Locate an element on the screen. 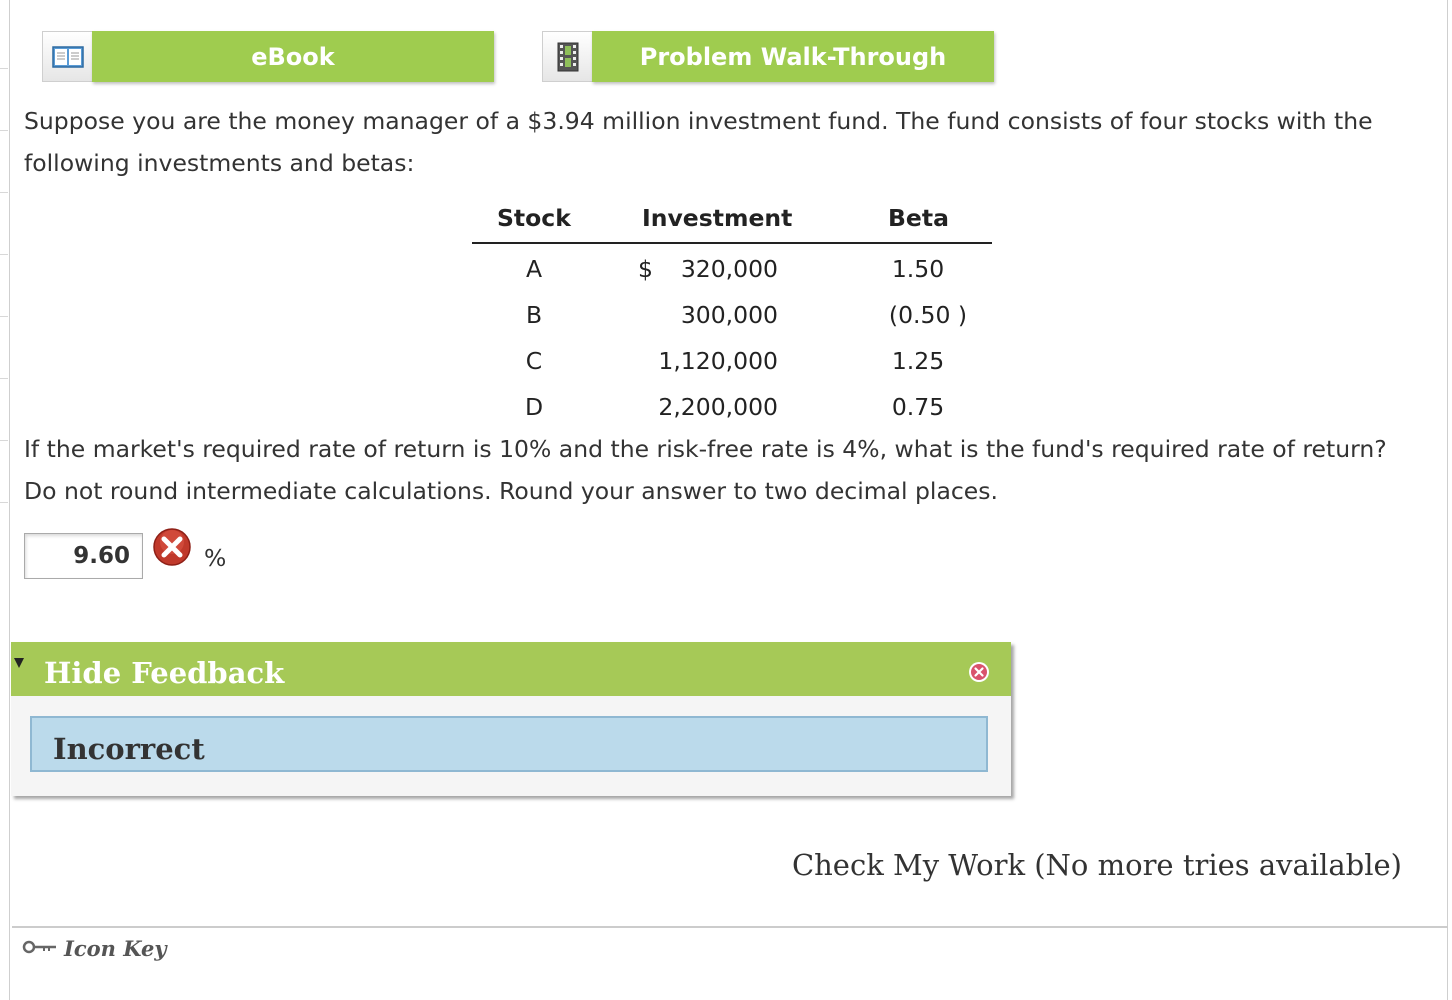 This screenshot has width=1452, height=1000. beta-cell: (0.50 ) is located at coordinates (928, 315).